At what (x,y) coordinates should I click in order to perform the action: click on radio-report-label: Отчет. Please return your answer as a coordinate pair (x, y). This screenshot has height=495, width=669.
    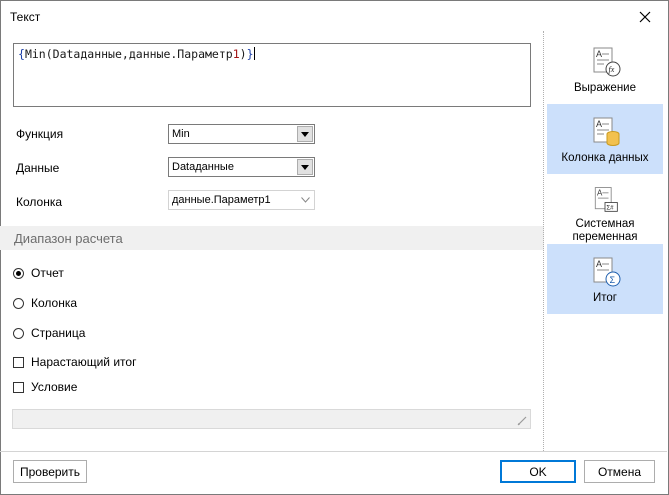
    Looking at the image, I should click on (47, 273).